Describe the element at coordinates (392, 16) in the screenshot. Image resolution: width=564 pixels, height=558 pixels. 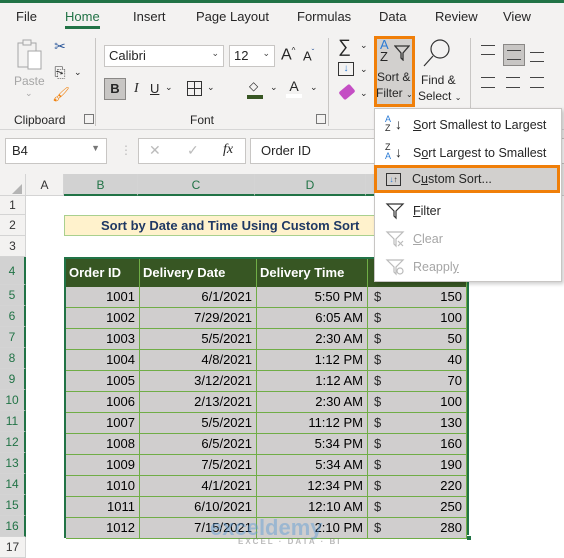
I see `tab-data: Data` at that location.